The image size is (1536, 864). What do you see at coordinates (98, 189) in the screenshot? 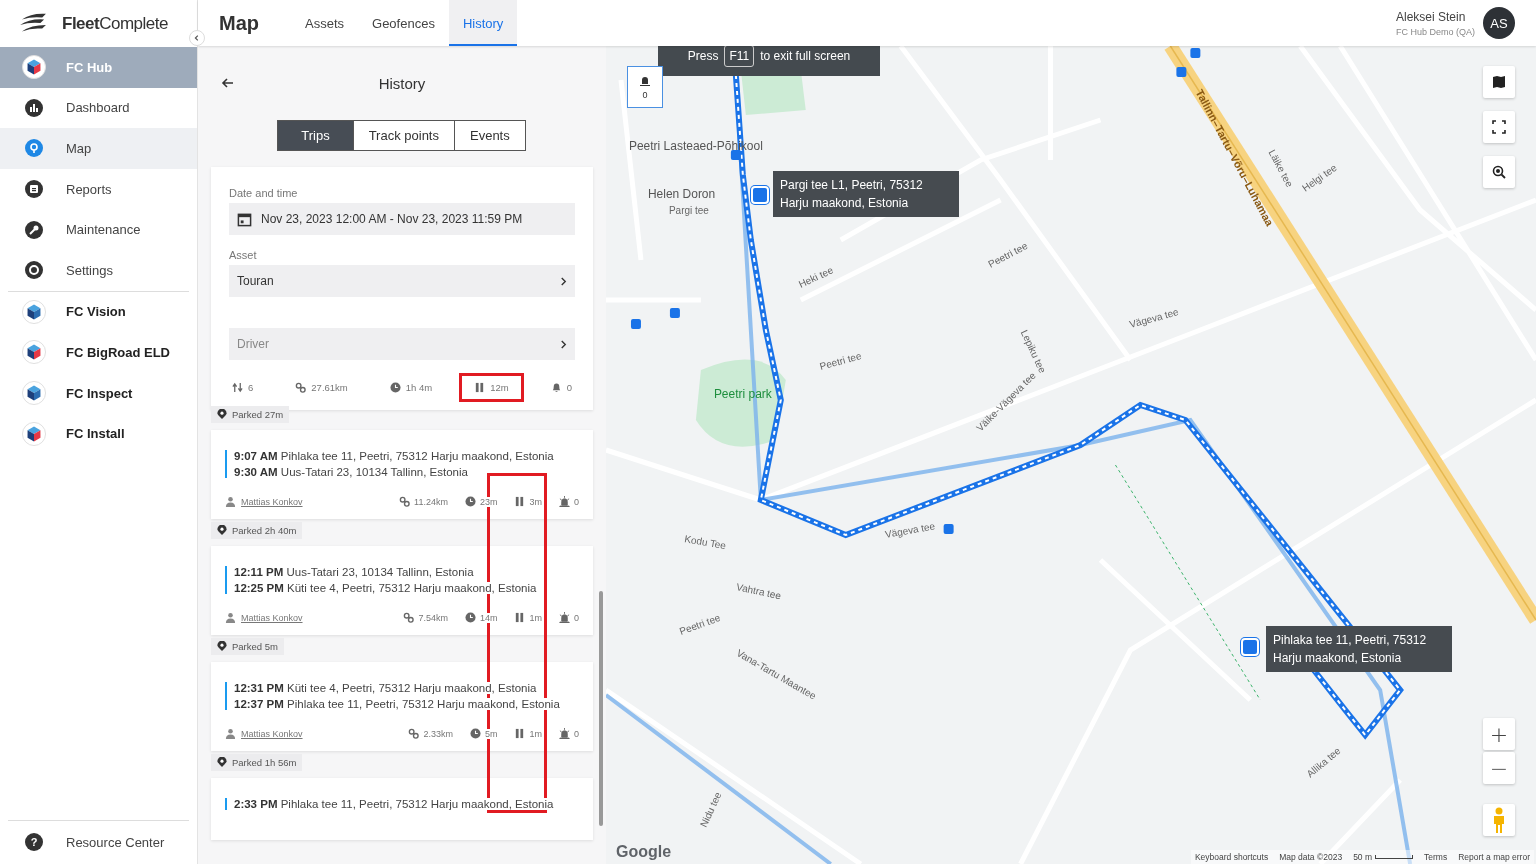
I see `sidebar-item: Reports` at bounding box center [98, 189].